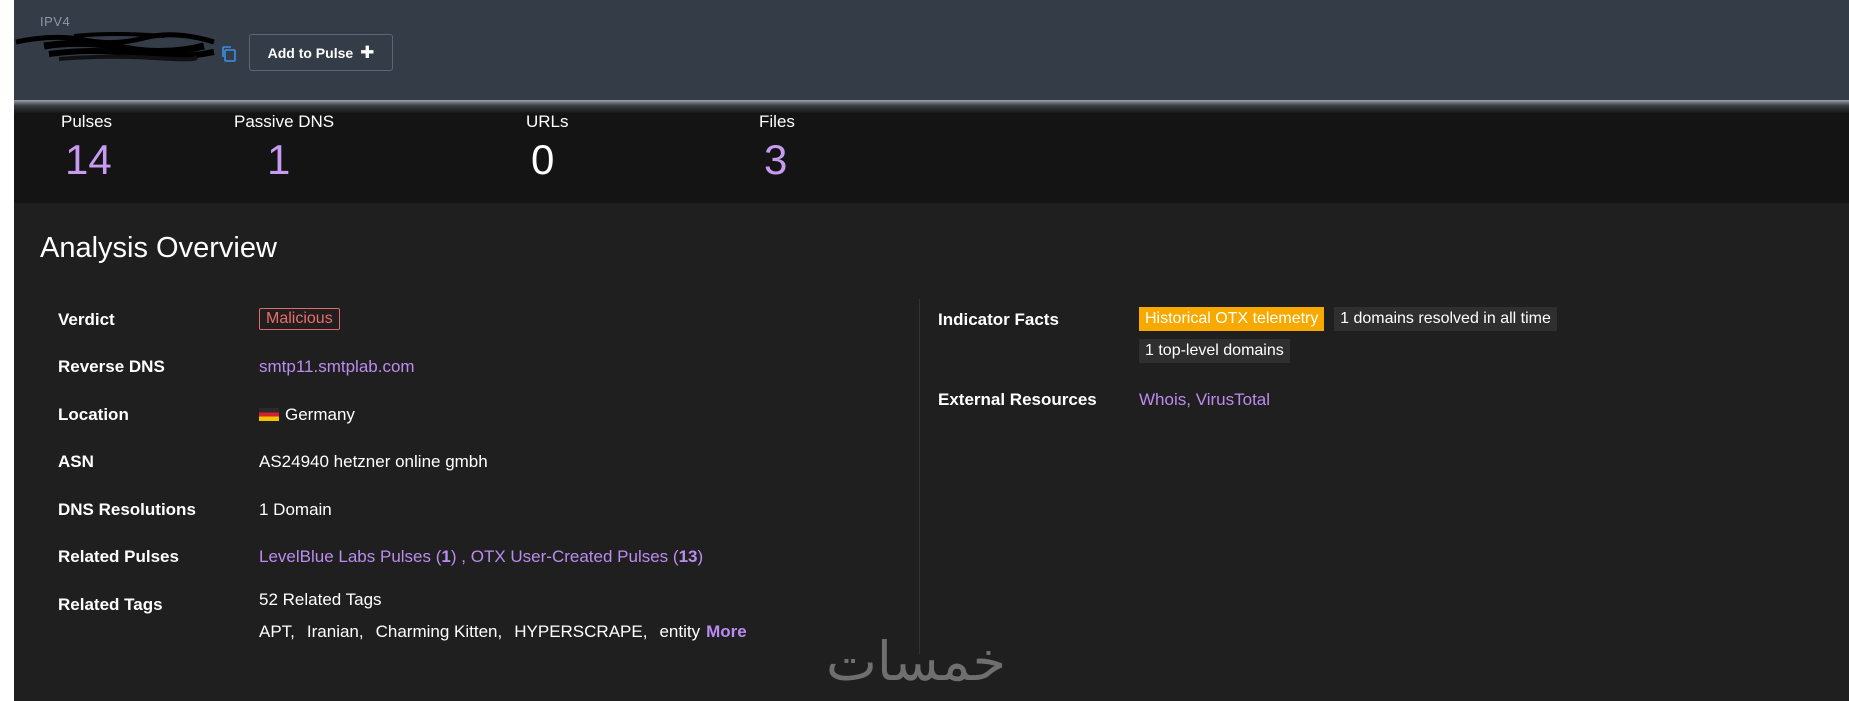 The height and width of the screenshot is (701, 1849). I want to click on watermark-logo: خمسات, so click(916, 661).